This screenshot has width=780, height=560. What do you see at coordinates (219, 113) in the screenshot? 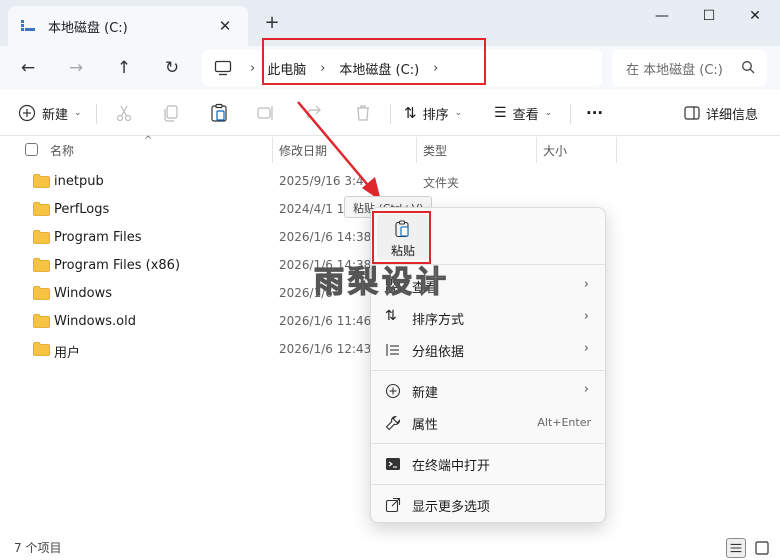
I see `paste-icon` at bounding box center [219, 113].